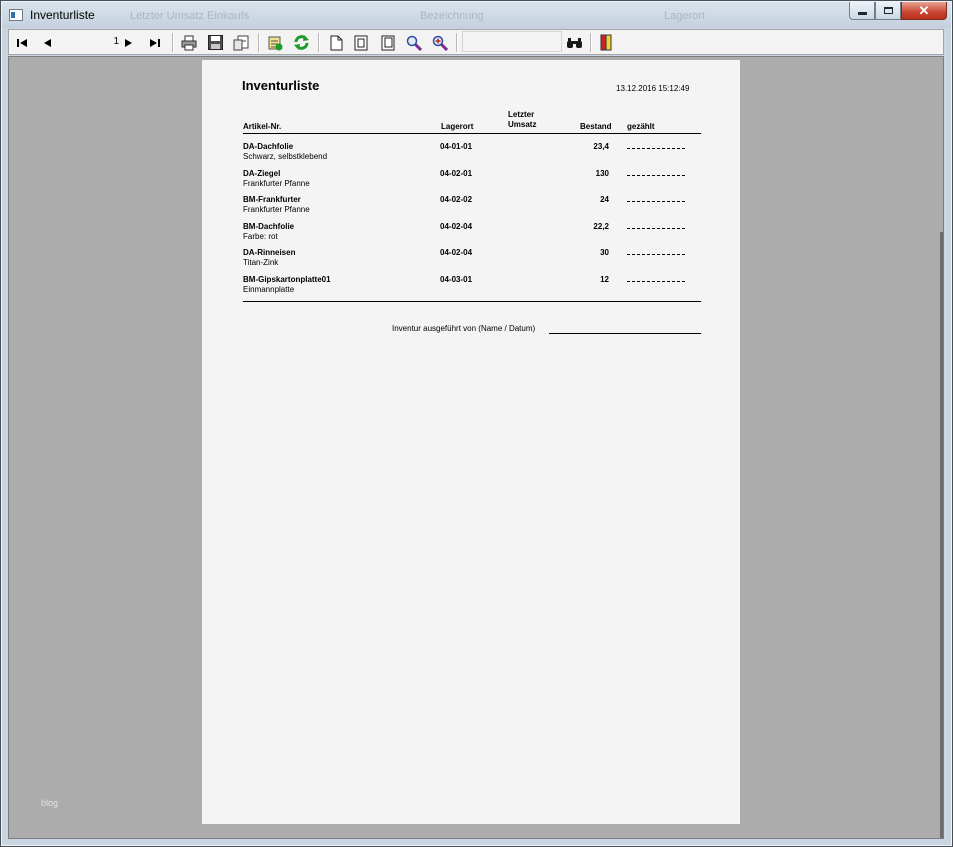  What do you see at coordinates (269, 226) in the screenshot?
I see `article-number: BM-Dachfolie` at bounding box center [269, 226].